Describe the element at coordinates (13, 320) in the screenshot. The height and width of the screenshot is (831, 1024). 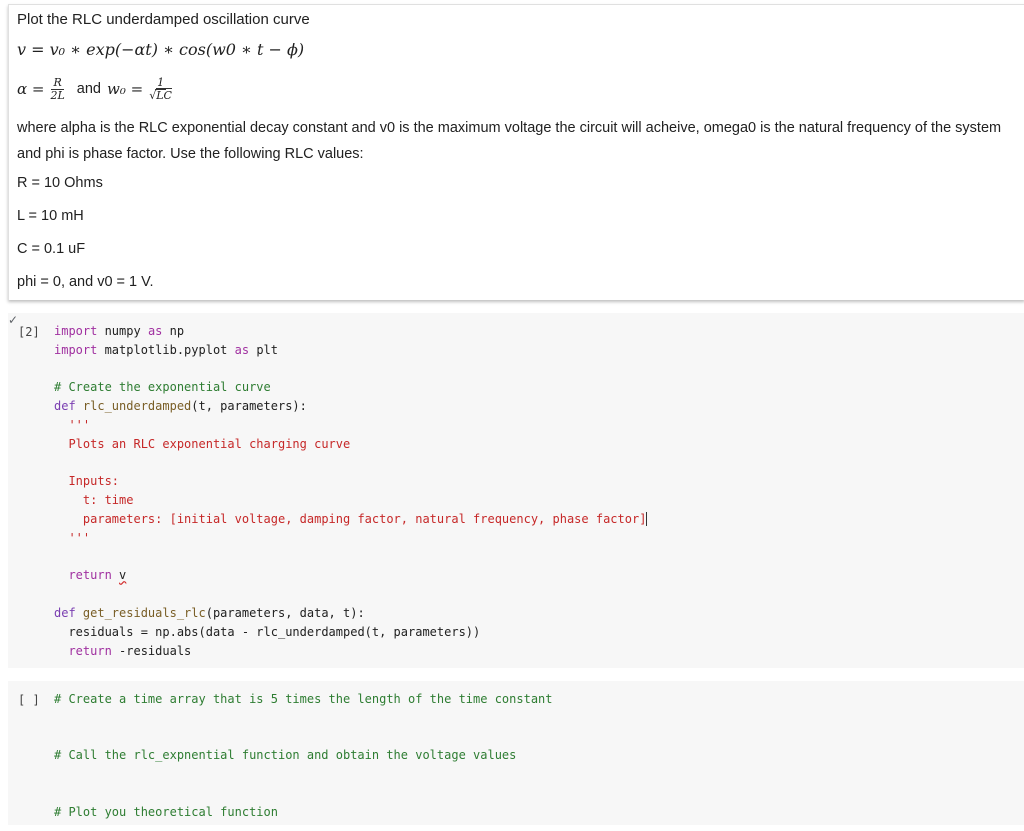
I see `run-check-icon: ✓` at that location.